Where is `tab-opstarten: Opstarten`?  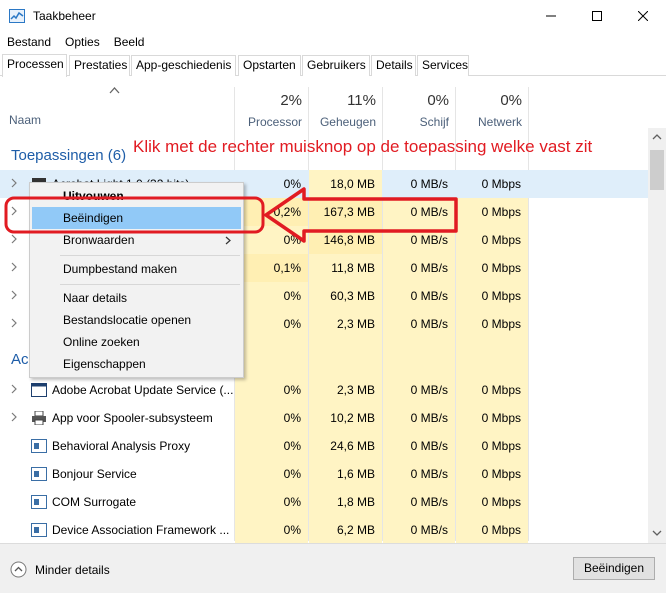 tab-opstarten: Opstarten is located at coordinates (269, 65).